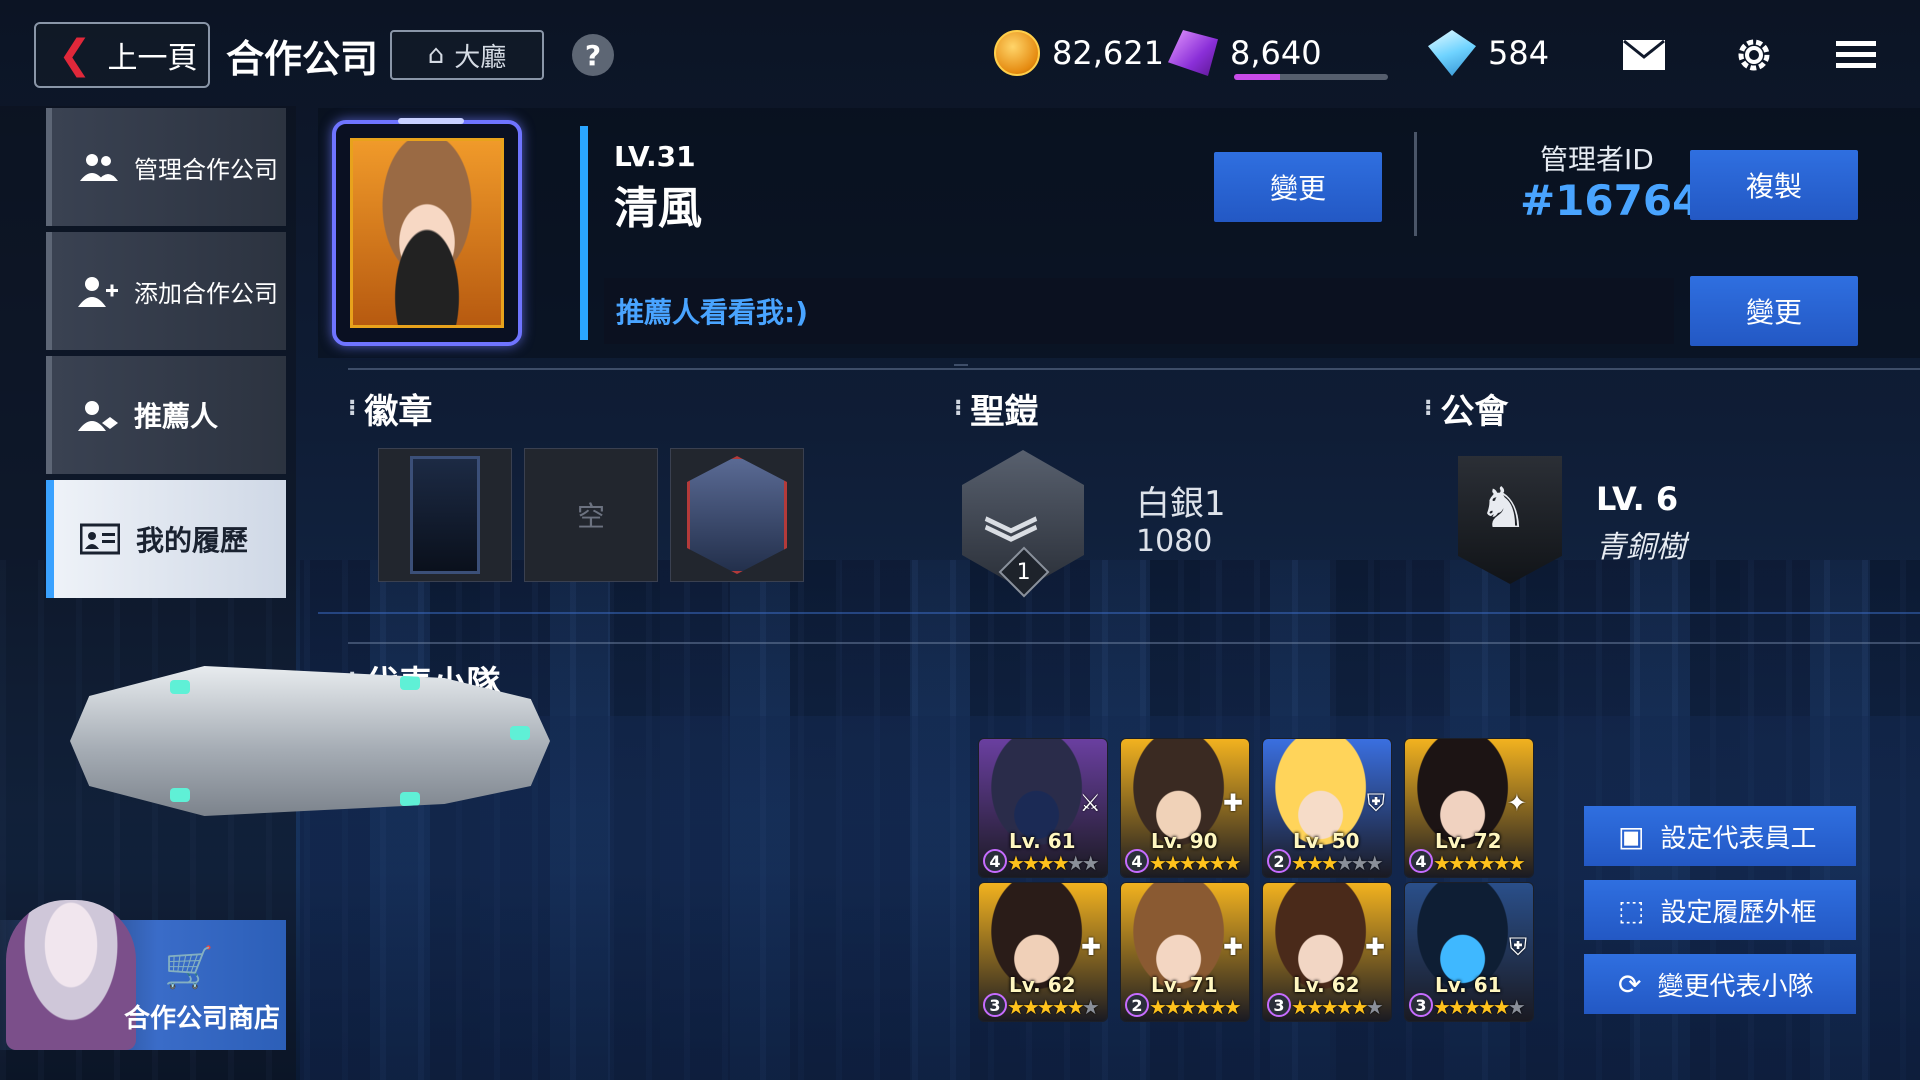 The image size is (1920, 1080). What do you see at coordinates (1611, 200) in the screenshot?
I see `admin-id-value: #16764` at bounding box center [1611, 200].